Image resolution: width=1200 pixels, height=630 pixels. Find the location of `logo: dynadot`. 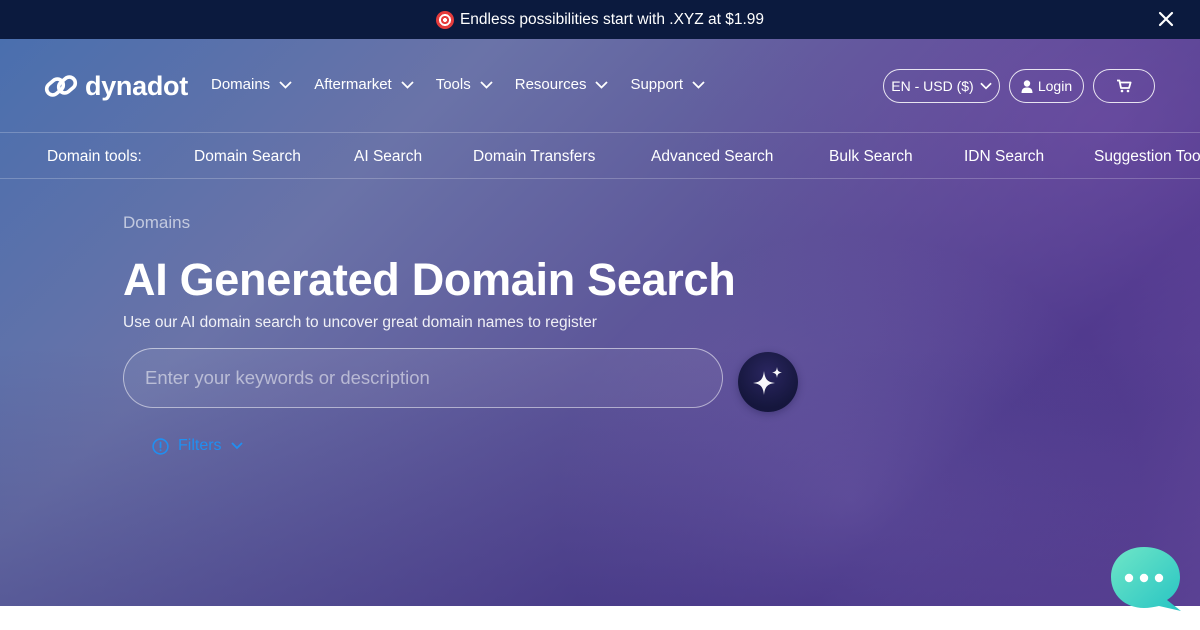

logo: dynadot is located at coordinates (116, 86).